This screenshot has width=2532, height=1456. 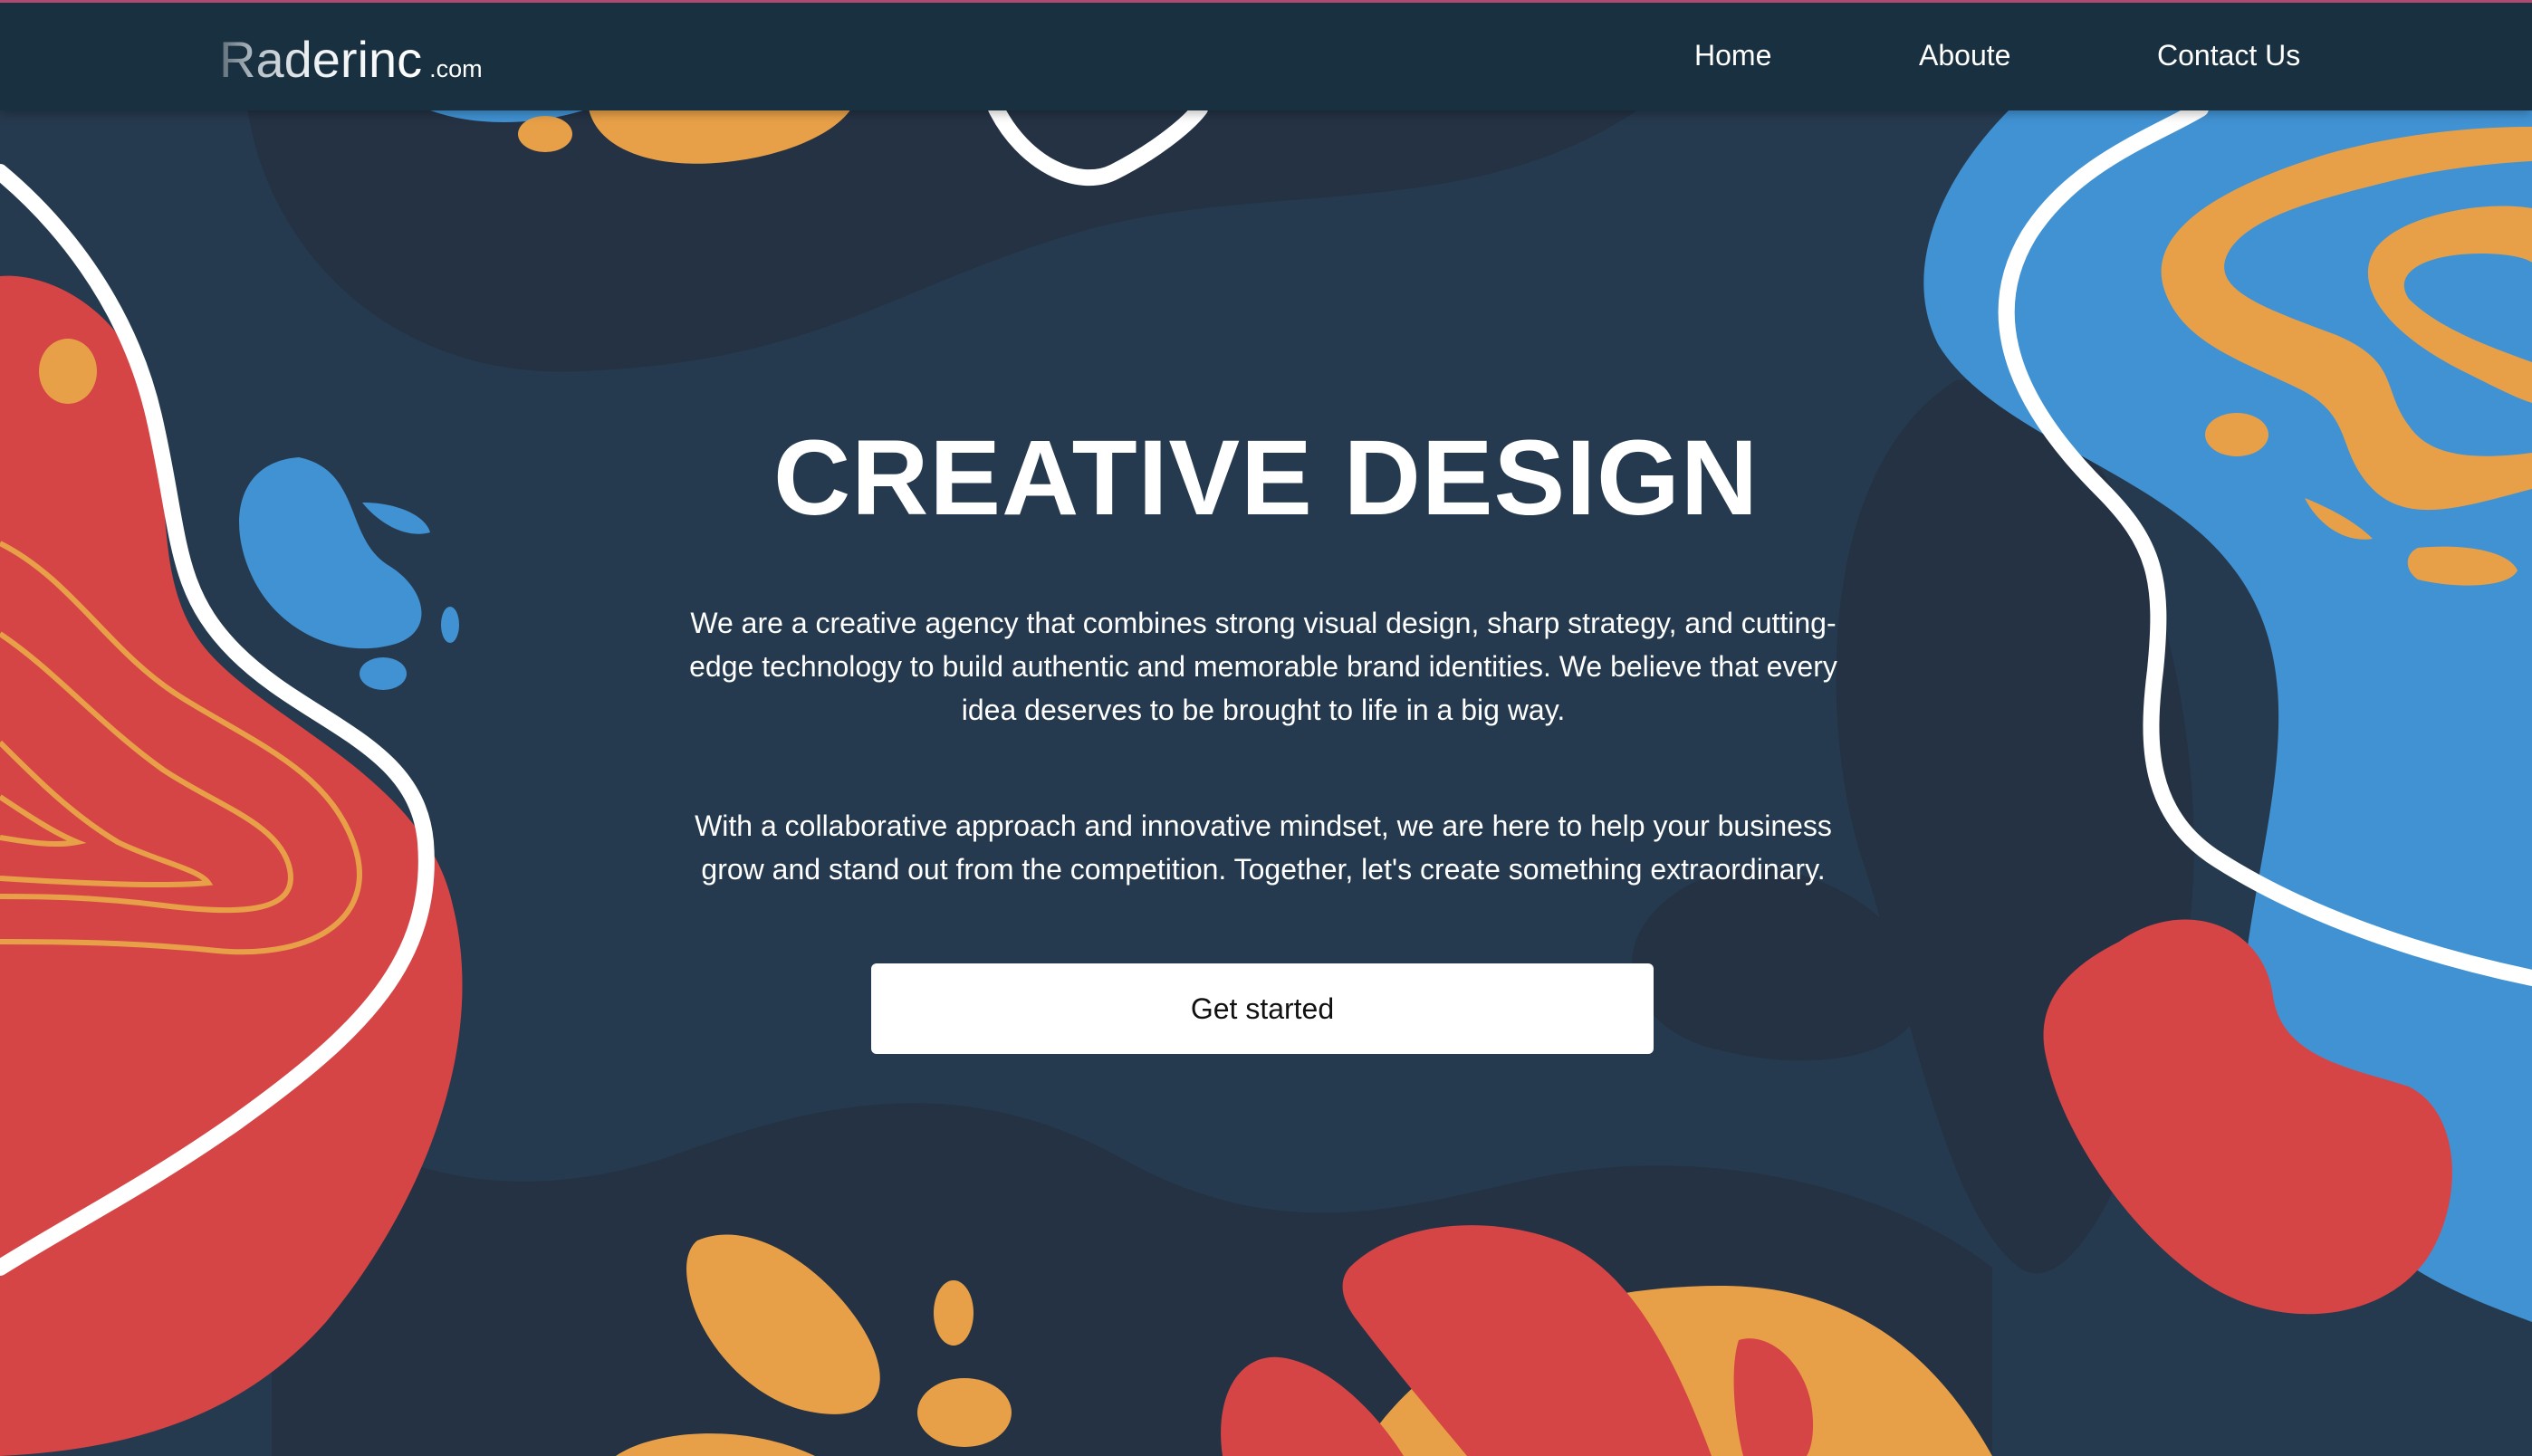 What do you see at coordinates (1266, 1) in the screenshot?
I see `top-accent-line` at bounding box center [1266, 1].